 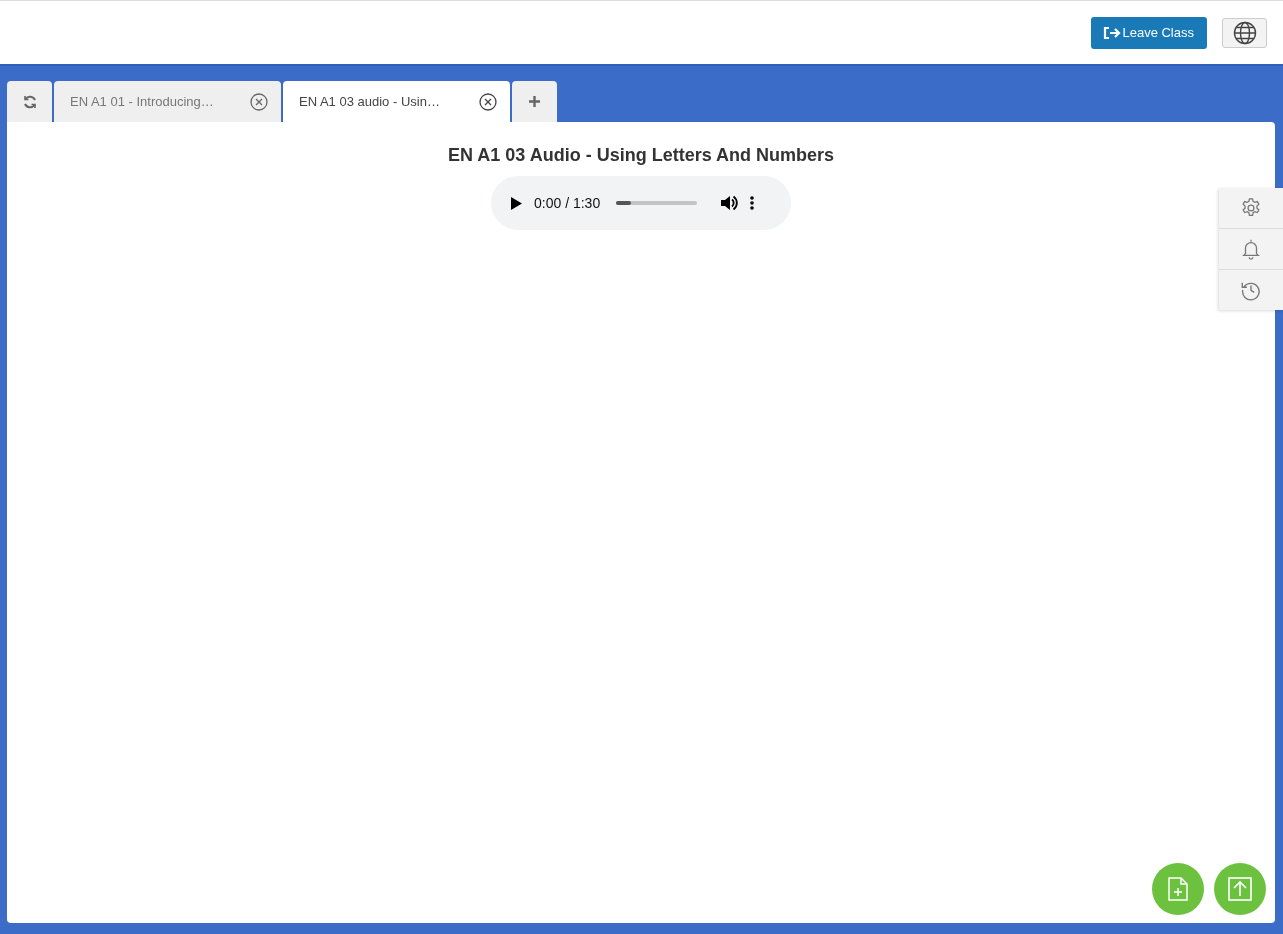 I want to click on play-icon, so click(x=516, y=203).